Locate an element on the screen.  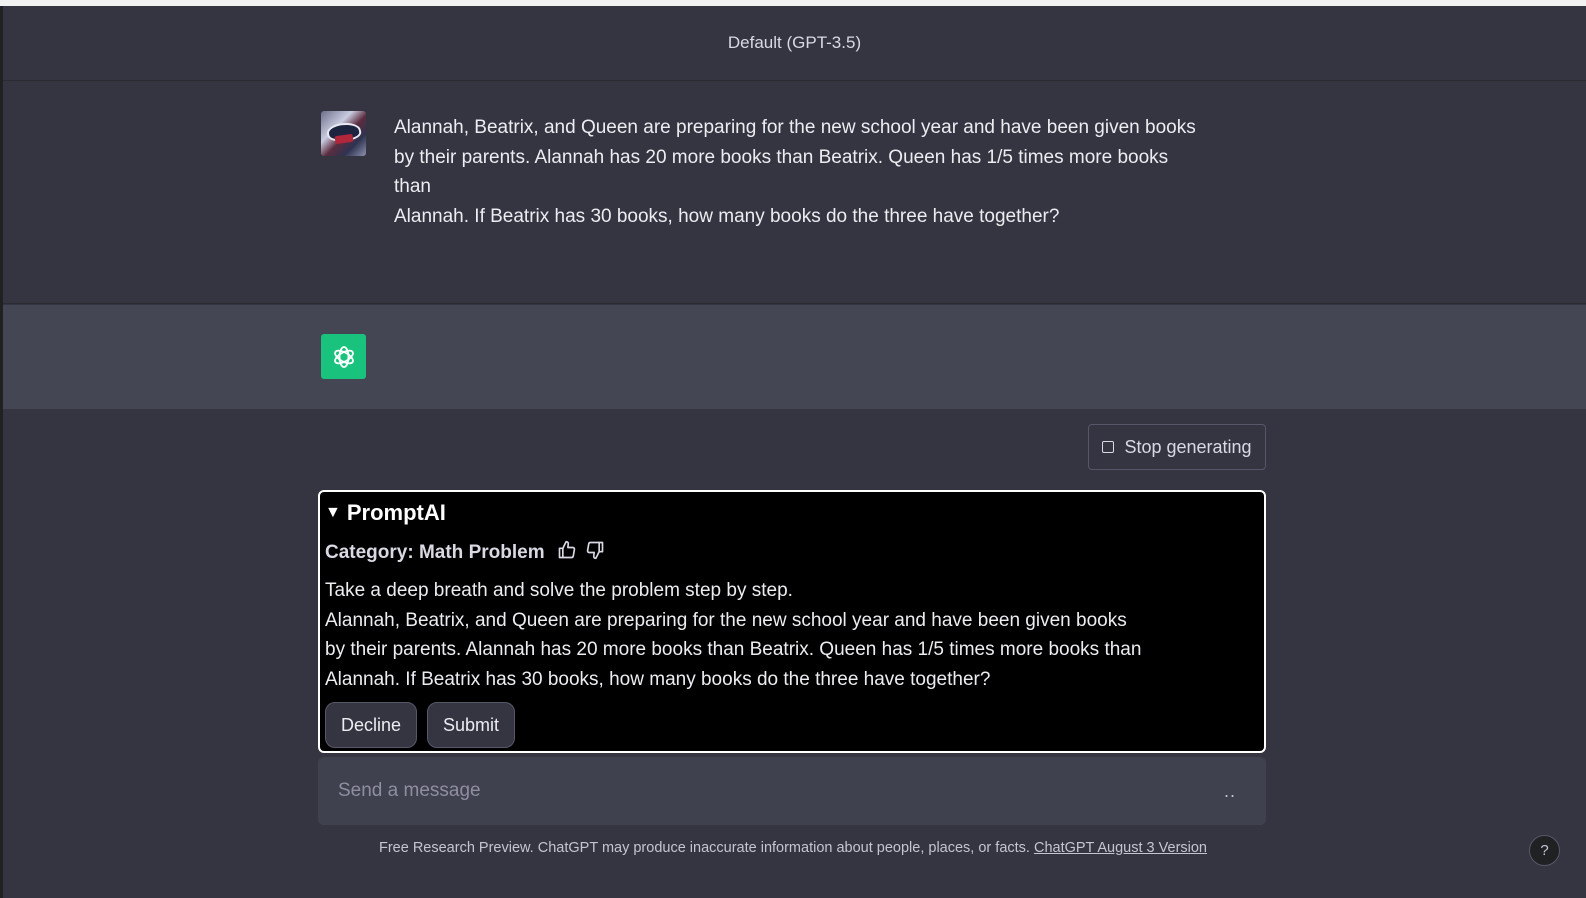
message-input is located at coordinates (781, 791).